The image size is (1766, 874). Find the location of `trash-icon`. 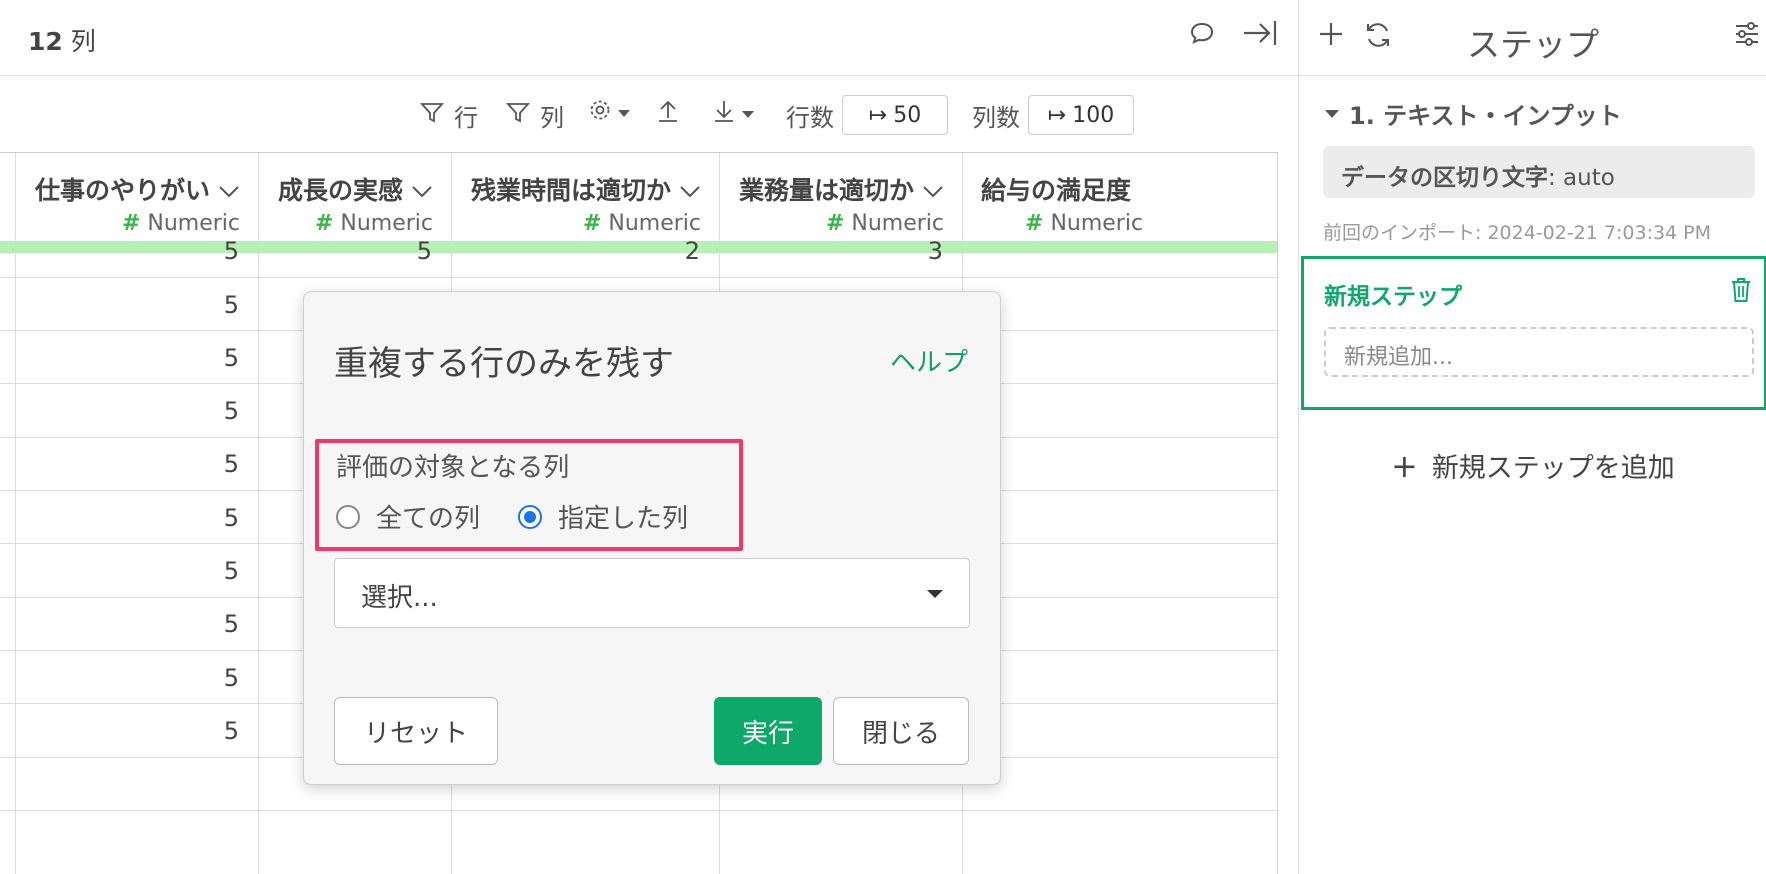

trash-icon is located at coordinates (1741, 292).